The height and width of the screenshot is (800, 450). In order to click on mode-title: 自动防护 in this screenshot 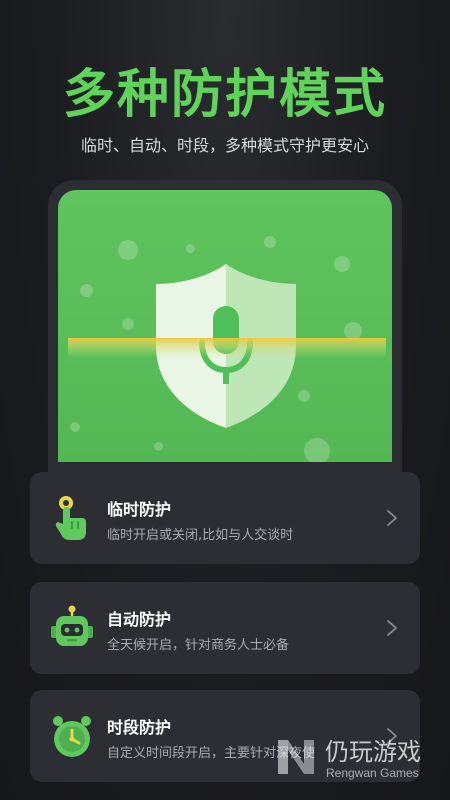, I will do `click(139, 619)`.